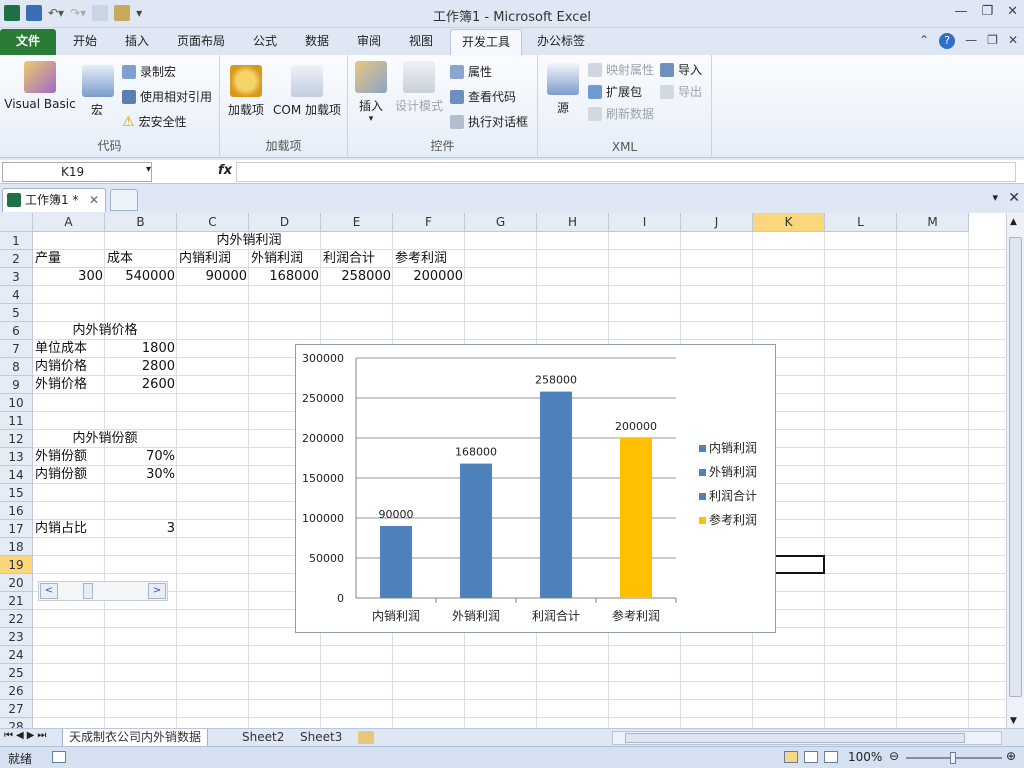 The image size is (1024, 768). What do you see at coordinates (16, 457) in the screenshot?
I see `row-header-13: 13` at bounding box center [16, 457].